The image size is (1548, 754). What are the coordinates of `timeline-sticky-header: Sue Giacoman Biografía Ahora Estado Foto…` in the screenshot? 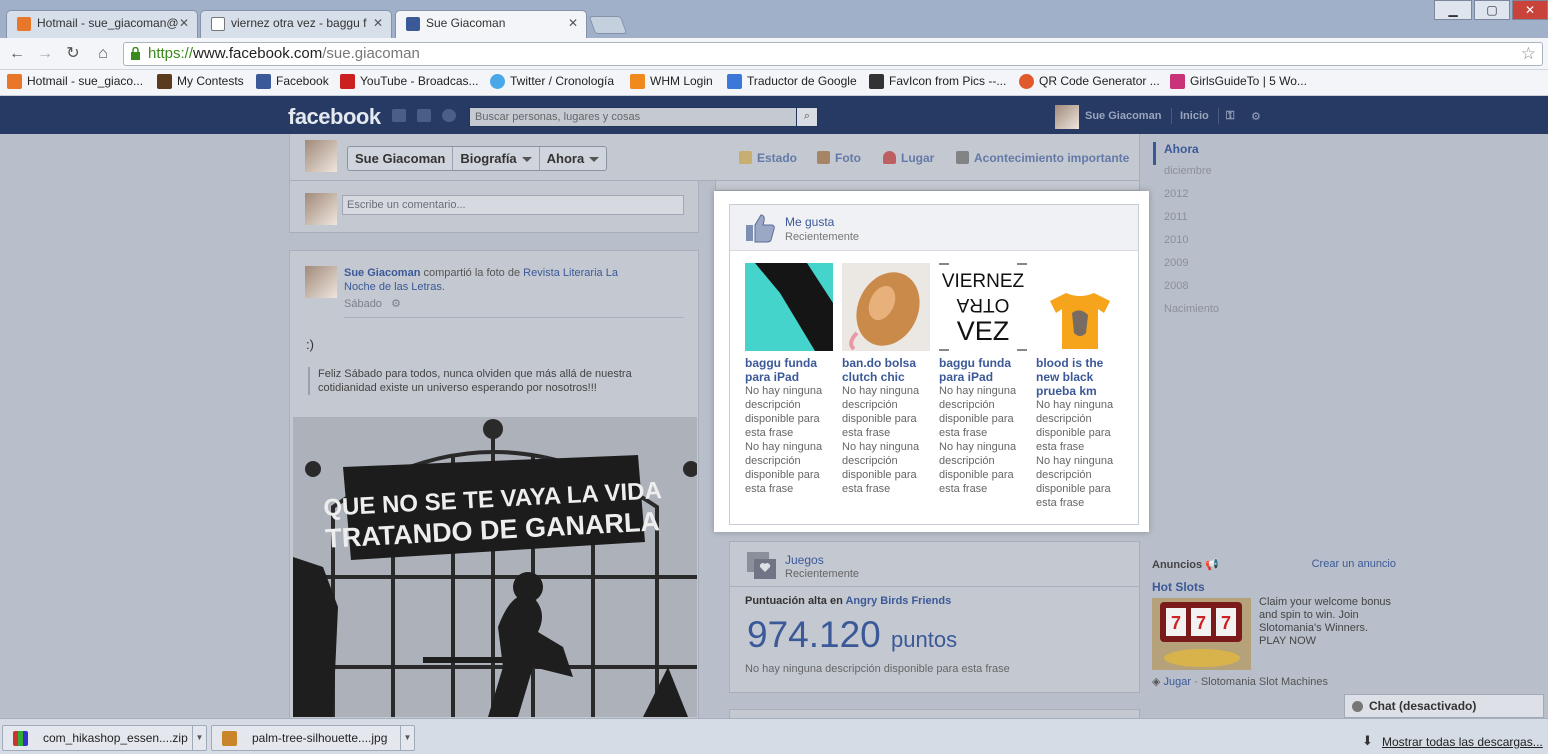 It's located at (714, 157).